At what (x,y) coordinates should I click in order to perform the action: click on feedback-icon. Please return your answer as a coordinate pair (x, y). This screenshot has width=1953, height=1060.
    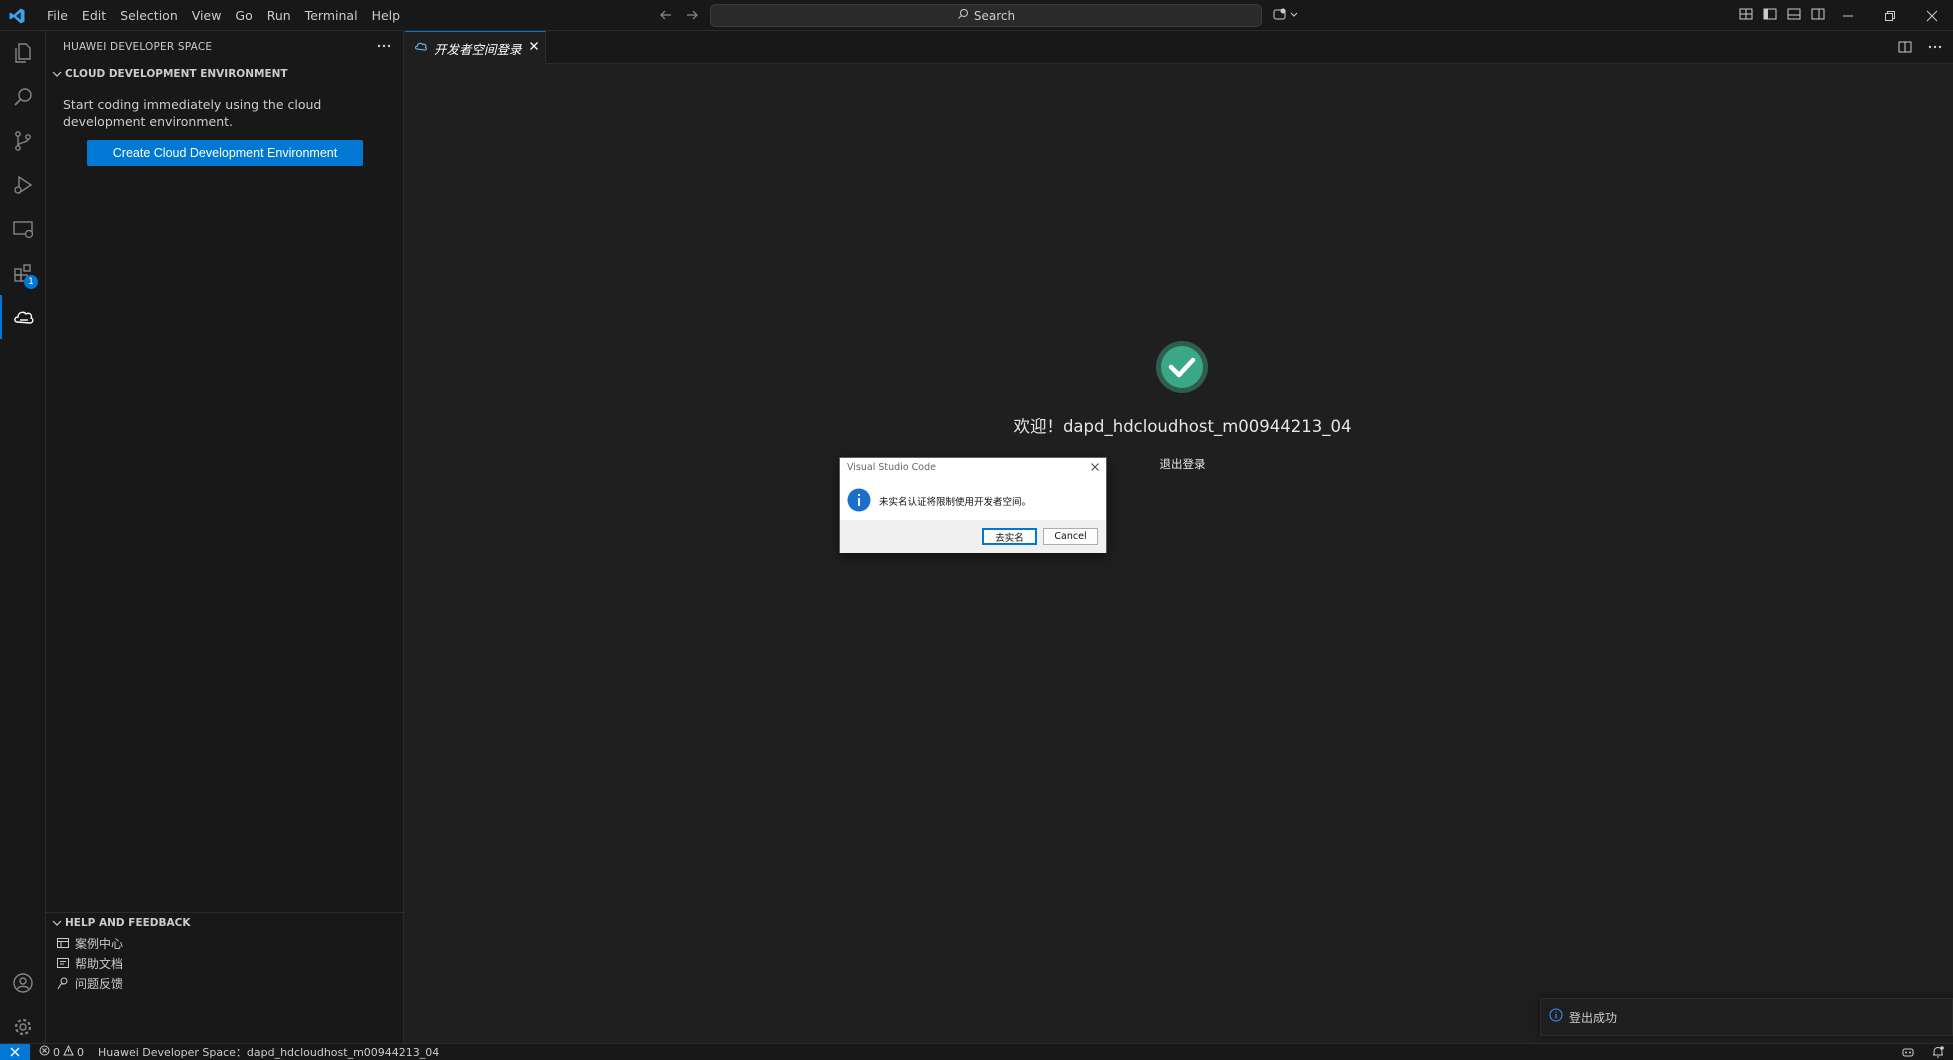
    Looking at the image, I should click on (63, 983).